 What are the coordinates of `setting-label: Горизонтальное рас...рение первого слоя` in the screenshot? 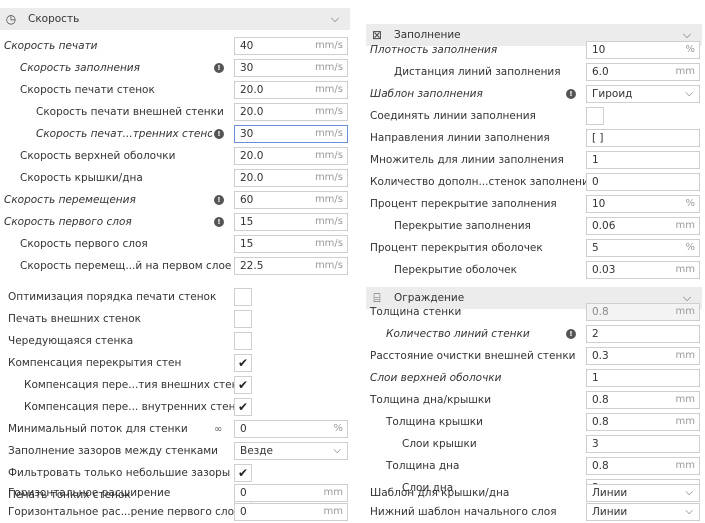 It's located at (124, 512).